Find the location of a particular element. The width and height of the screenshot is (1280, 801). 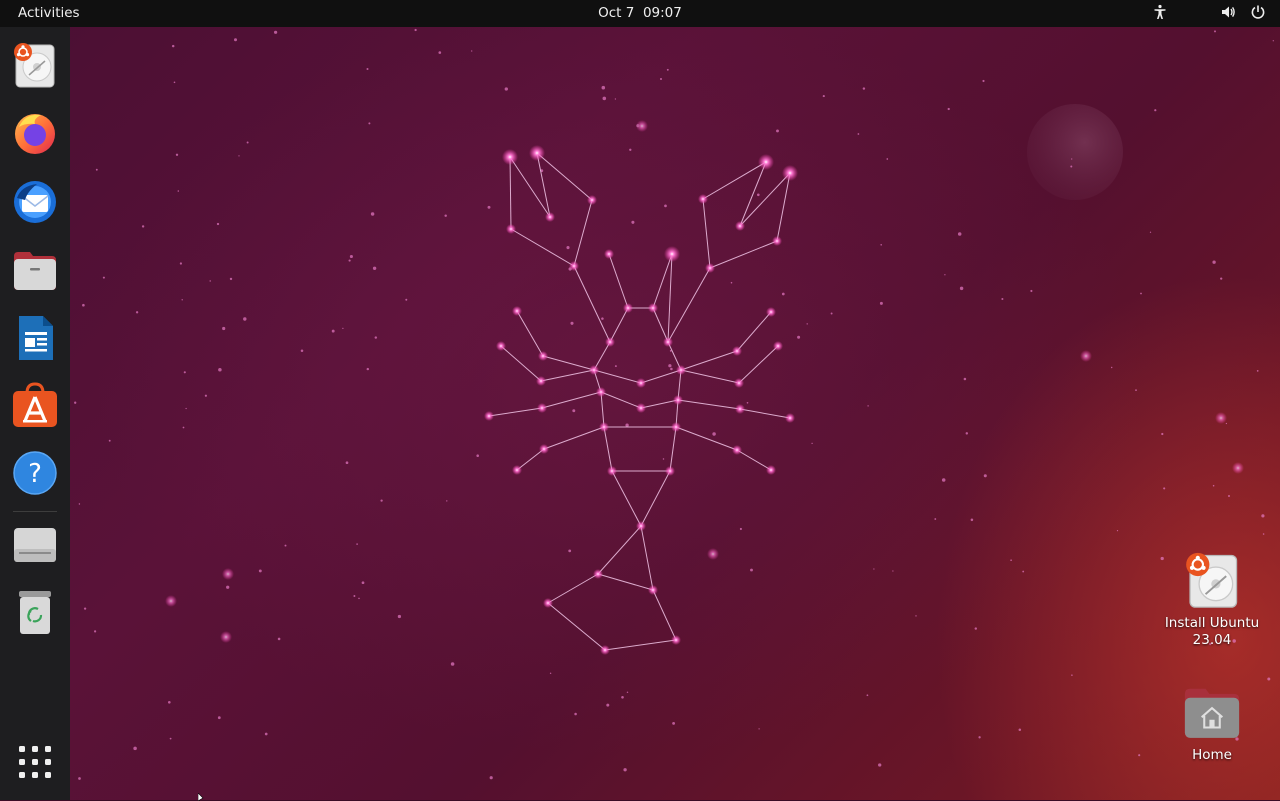

volume-icon is located at coordinates (1228, 12).